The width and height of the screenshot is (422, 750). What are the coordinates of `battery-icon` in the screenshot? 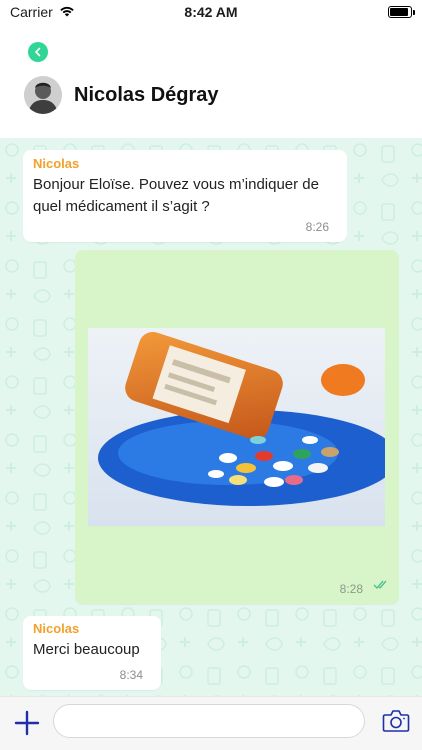 It's located at (401, 12).